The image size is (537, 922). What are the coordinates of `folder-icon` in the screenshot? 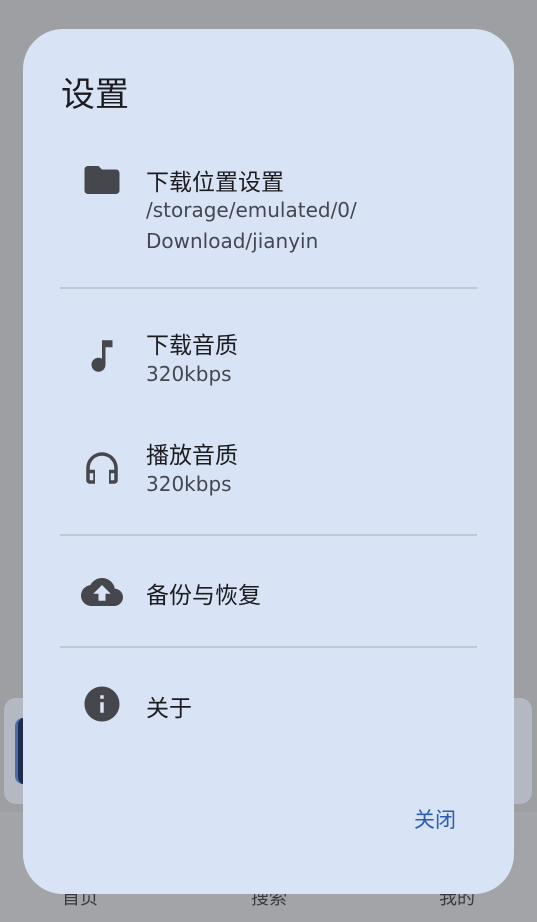 It's located at (102, 180).